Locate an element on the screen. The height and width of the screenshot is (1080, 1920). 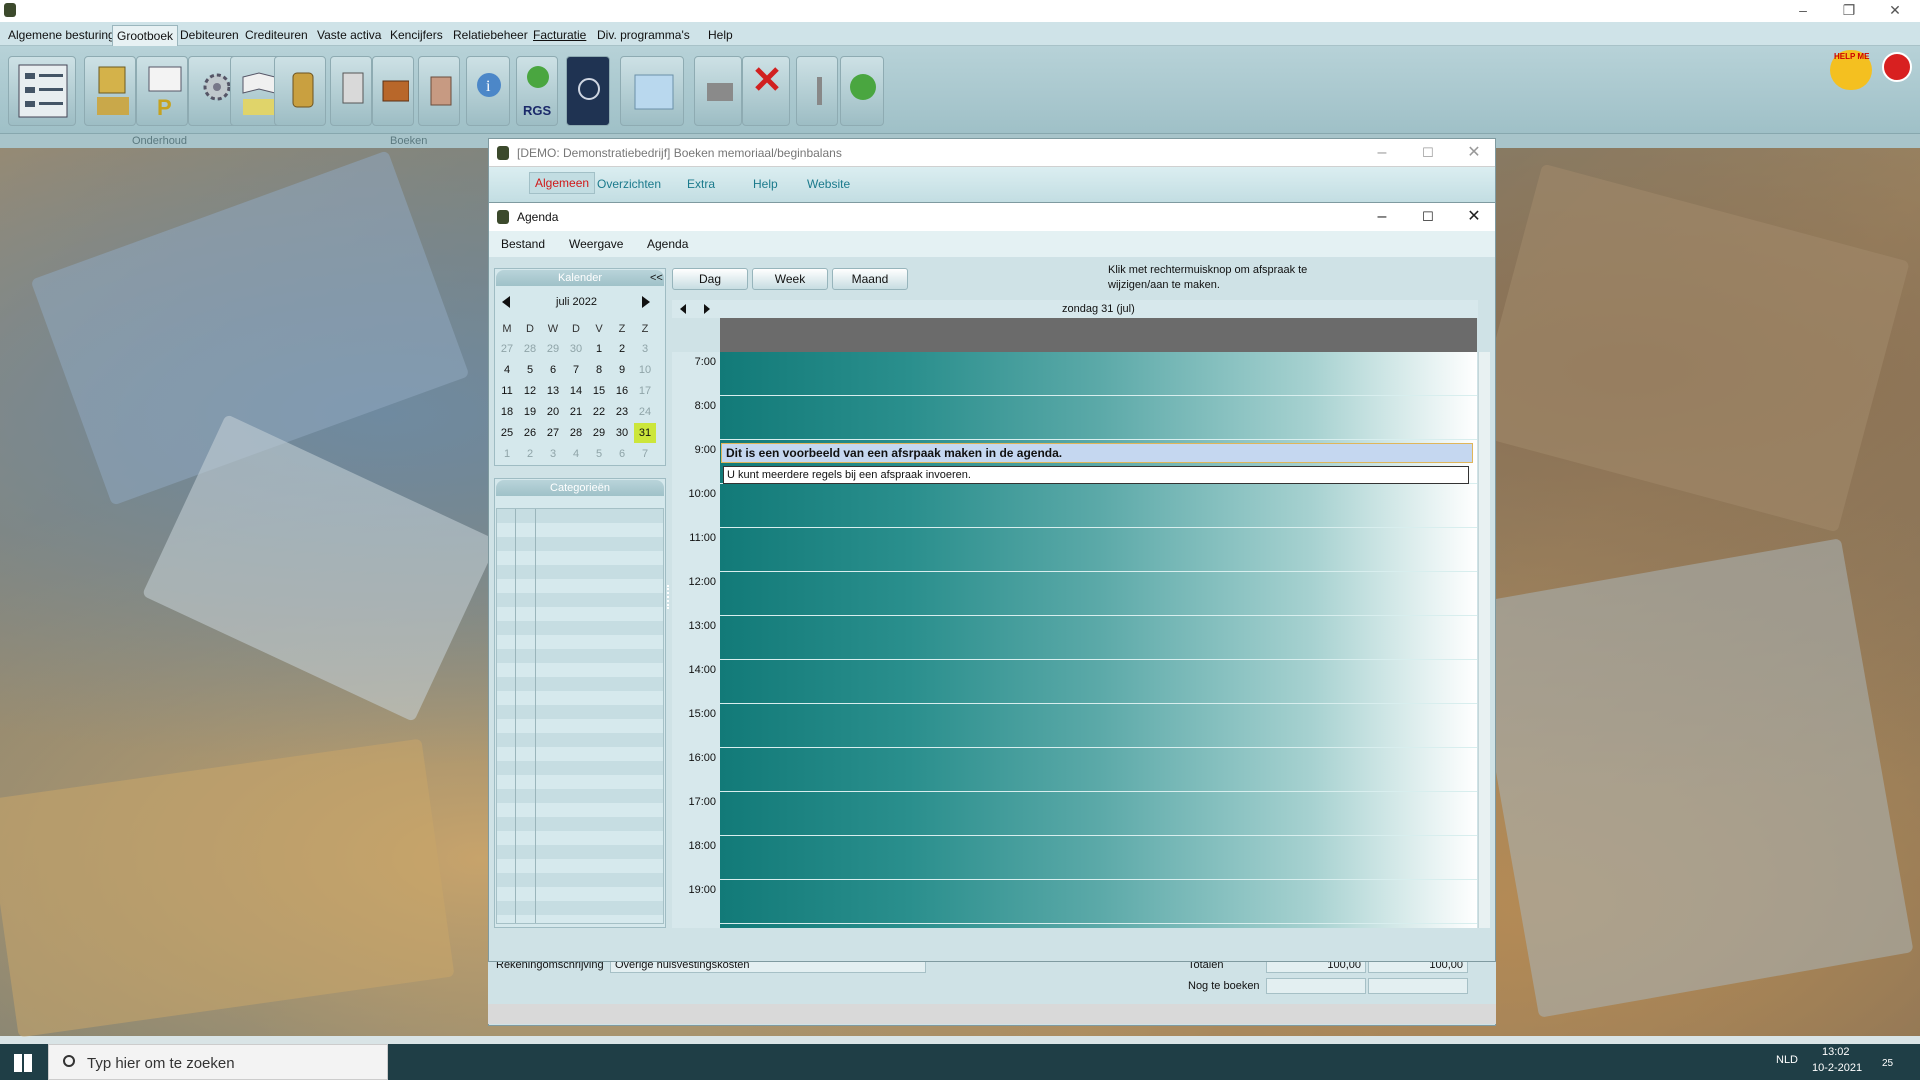
calendar-day: 20 is located at coordinates (553, 412).